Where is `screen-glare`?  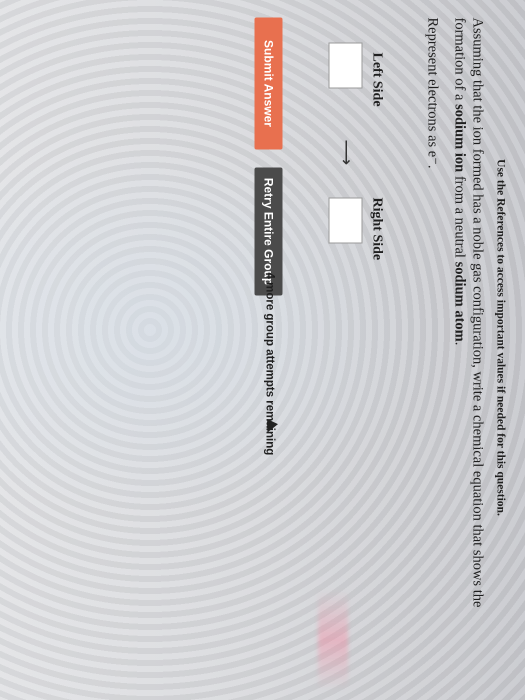 screen-glare is located at coordinates (333, 640).